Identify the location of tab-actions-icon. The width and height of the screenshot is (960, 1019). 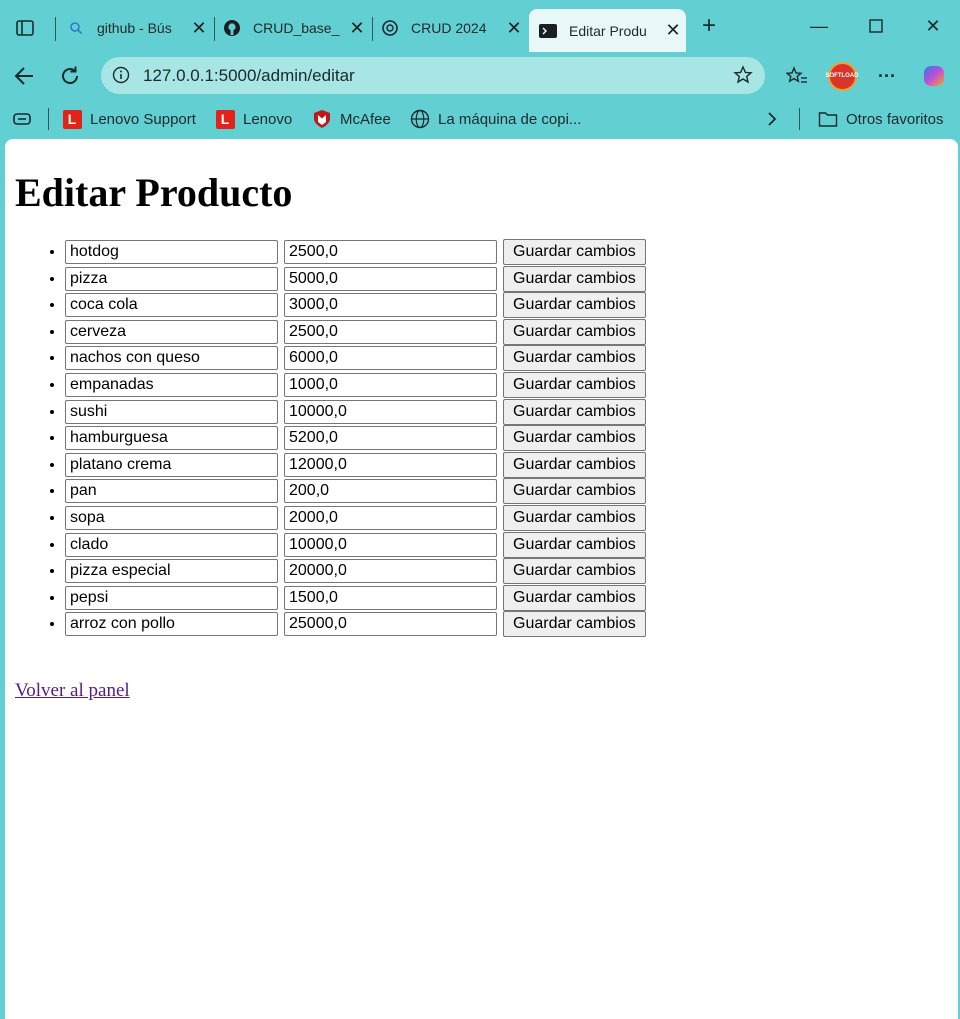
(25, 28).